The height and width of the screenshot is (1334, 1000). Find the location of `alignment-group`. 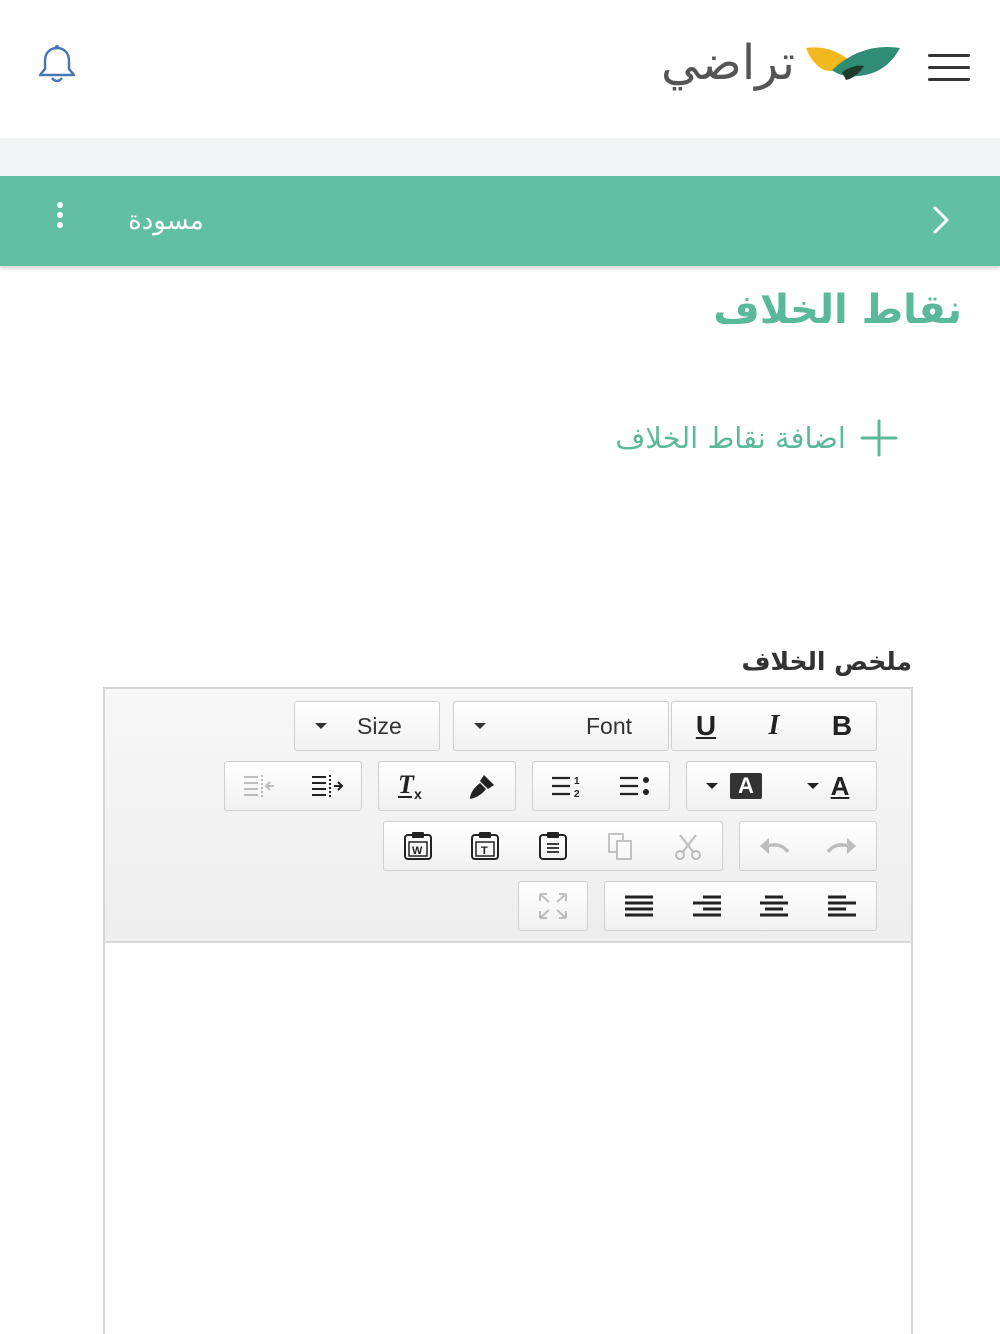

alignment-group is located at coordinates (740, 906).